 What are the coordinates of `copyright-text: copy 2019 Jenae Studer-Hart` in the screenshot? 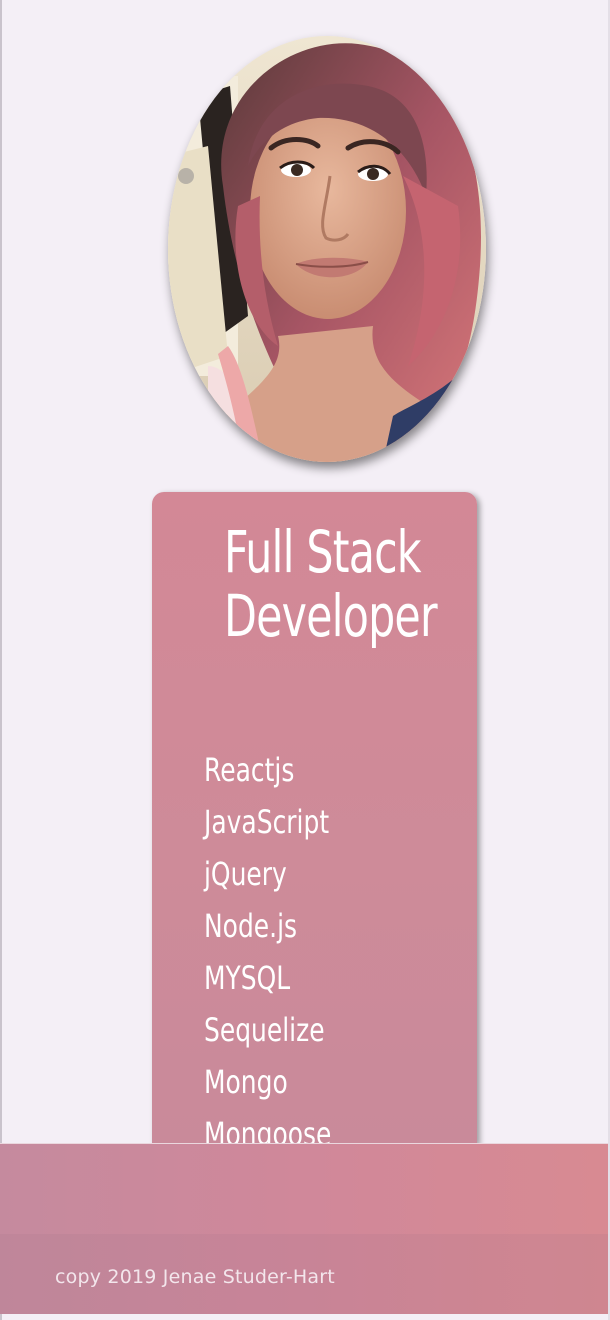 It's located at (195, 1277).